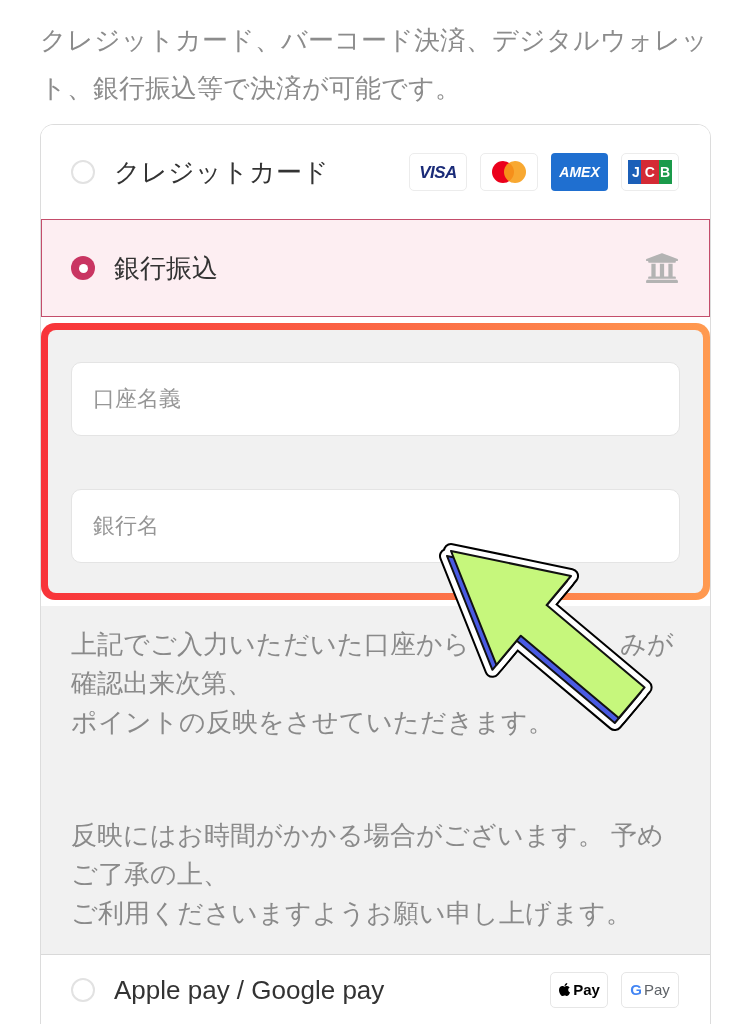  Describe the element at coordinates (509, 172) in the screenshot. I see `overlapping-circles-icon` at that location.